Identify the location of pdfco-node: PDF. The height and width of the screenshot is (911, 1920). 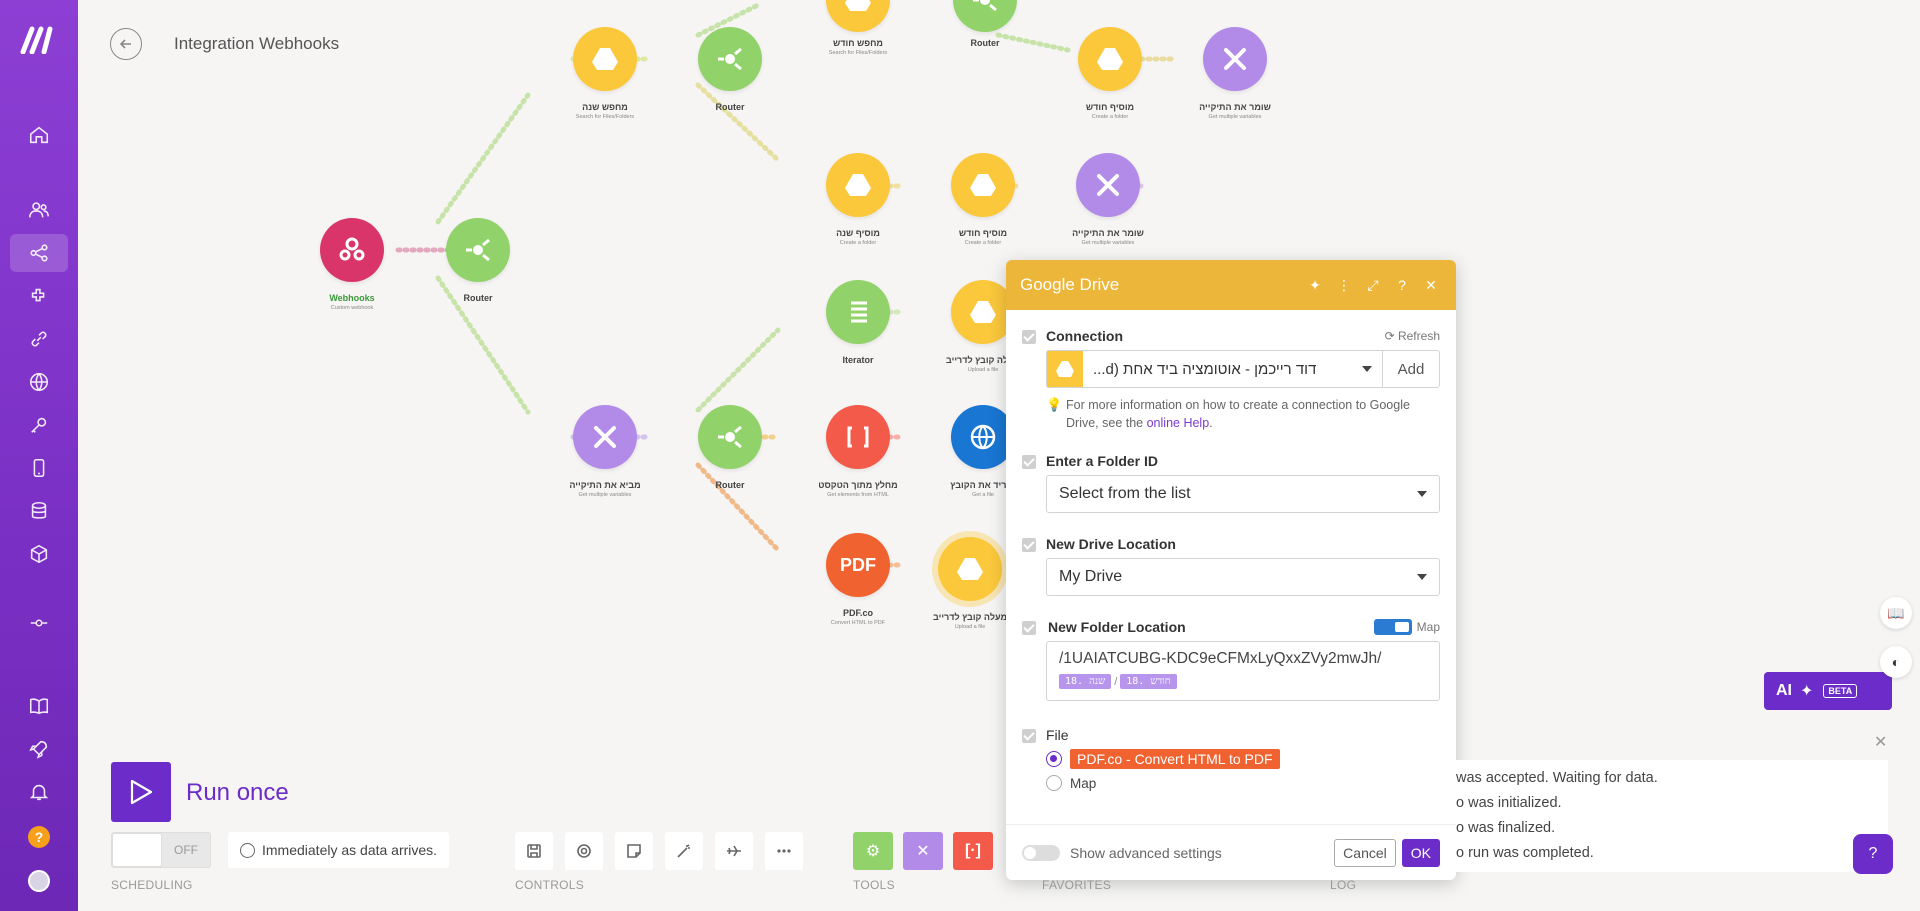
(858, 565).